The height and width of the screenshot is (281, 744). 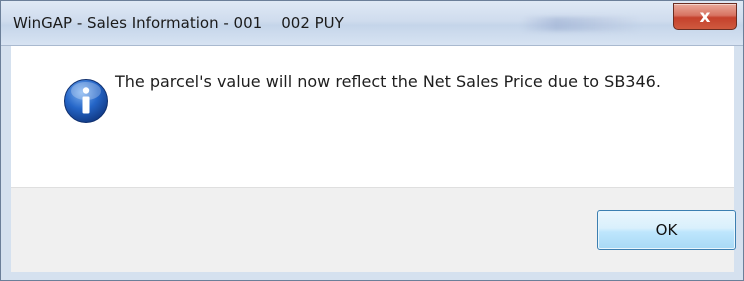 I want to click on title-bar-glare, so click(x=581, y=24).